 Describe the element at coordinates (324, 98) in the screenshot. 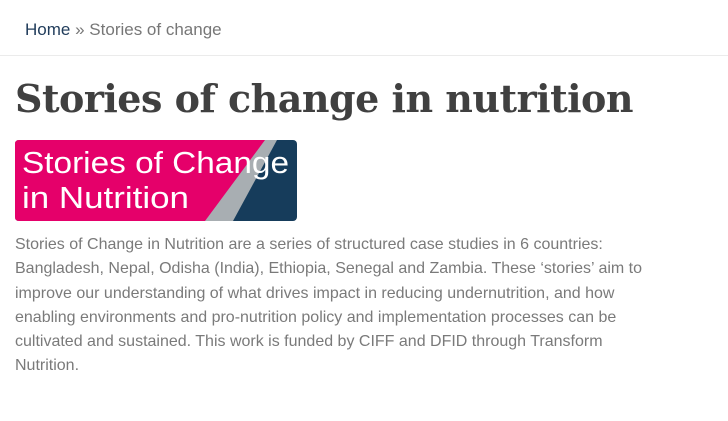

I see `page-title: Stories of change in nutrition` at that location.